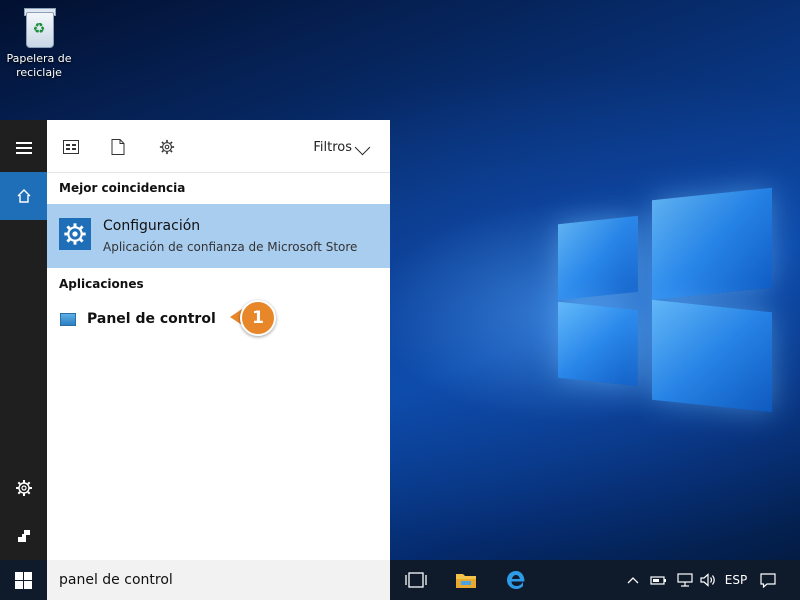 Image resolution: width=800 pixels, height=600 pixels. Describe the element at coordinates (685, 580) in the screenshot. I see `network-icon` at that location.